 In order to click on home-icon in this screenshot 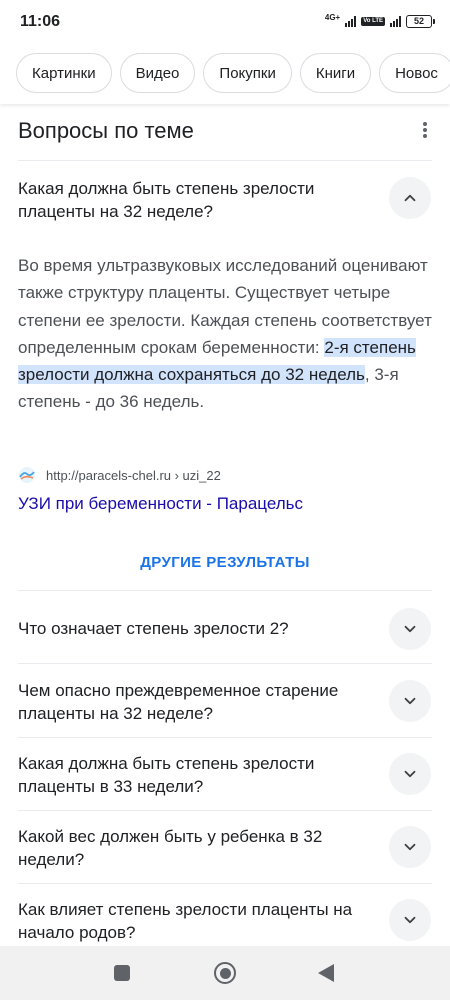, I will do `click(225, 973)`.